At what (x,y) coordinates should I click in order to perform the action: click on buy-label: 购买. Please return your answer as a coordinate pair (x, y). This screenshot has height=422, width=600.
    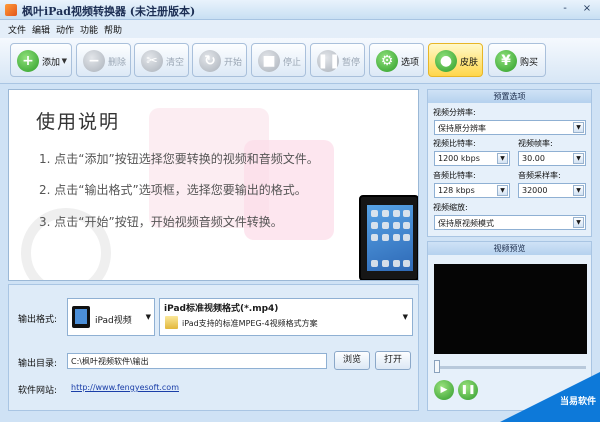
    Looking at the image, I should click on (529, 63).